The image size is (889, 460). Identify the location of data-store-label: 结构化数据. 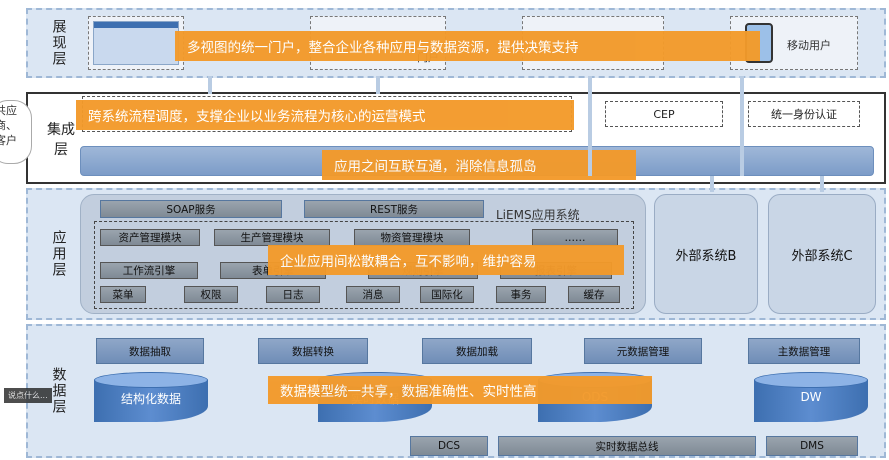
(150, 399).